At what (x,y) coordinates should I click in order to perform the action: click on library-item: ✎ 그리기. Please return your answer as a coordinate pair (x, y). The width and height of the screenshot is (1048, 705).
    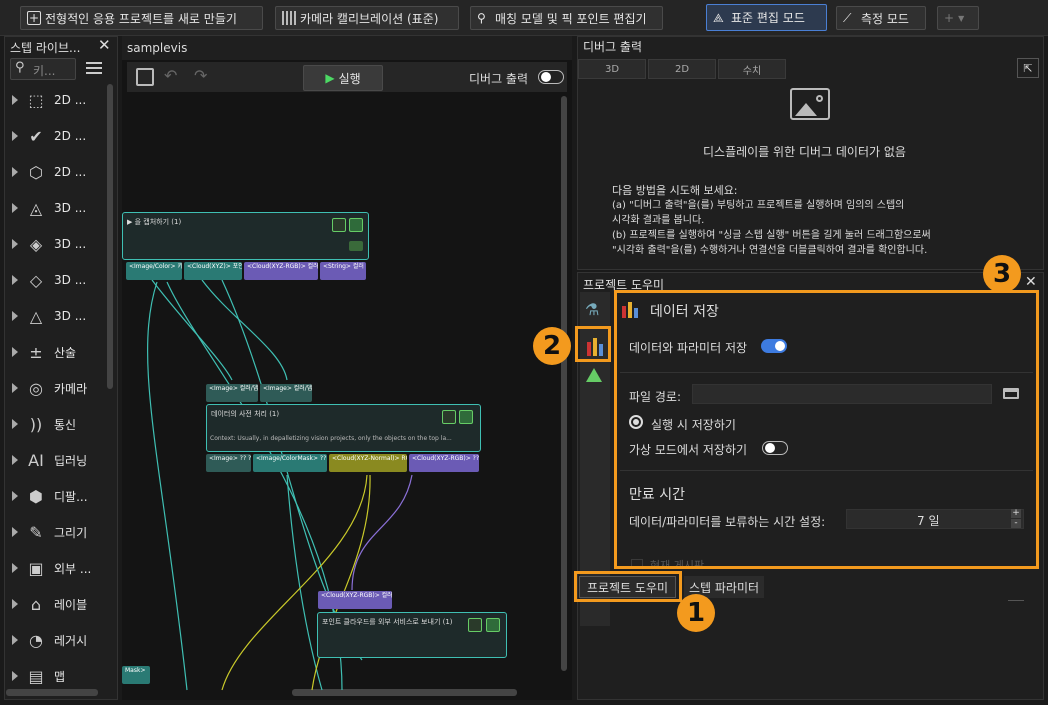
    Looking at the image, I should click on (57, 532).